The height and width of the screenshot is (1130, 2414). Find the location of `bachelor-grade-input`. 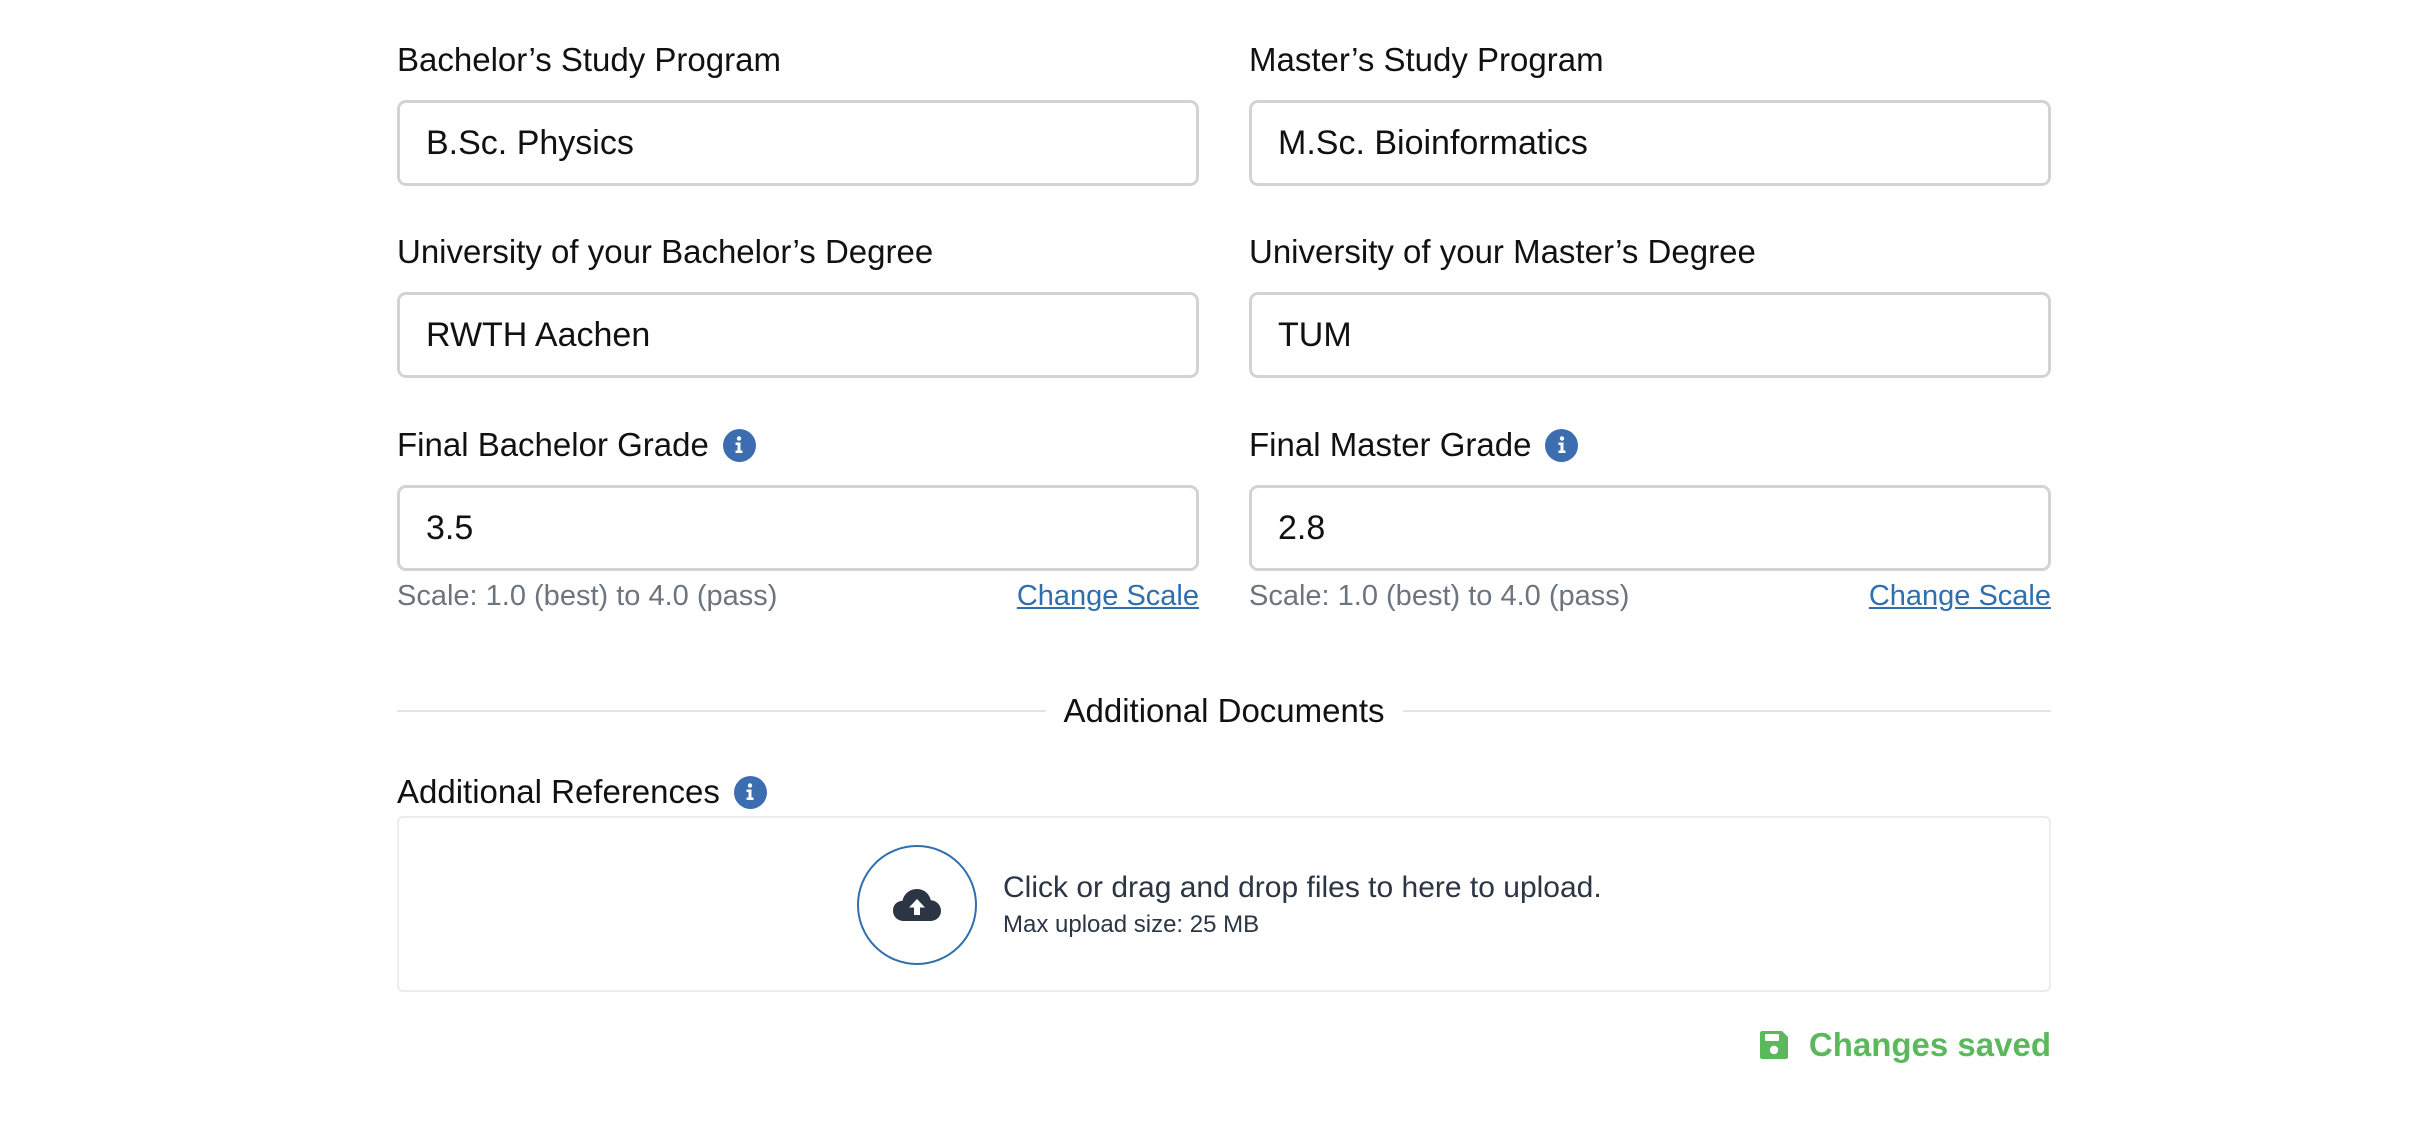

bachelor-grade-input is located at coordinates (798, 528).